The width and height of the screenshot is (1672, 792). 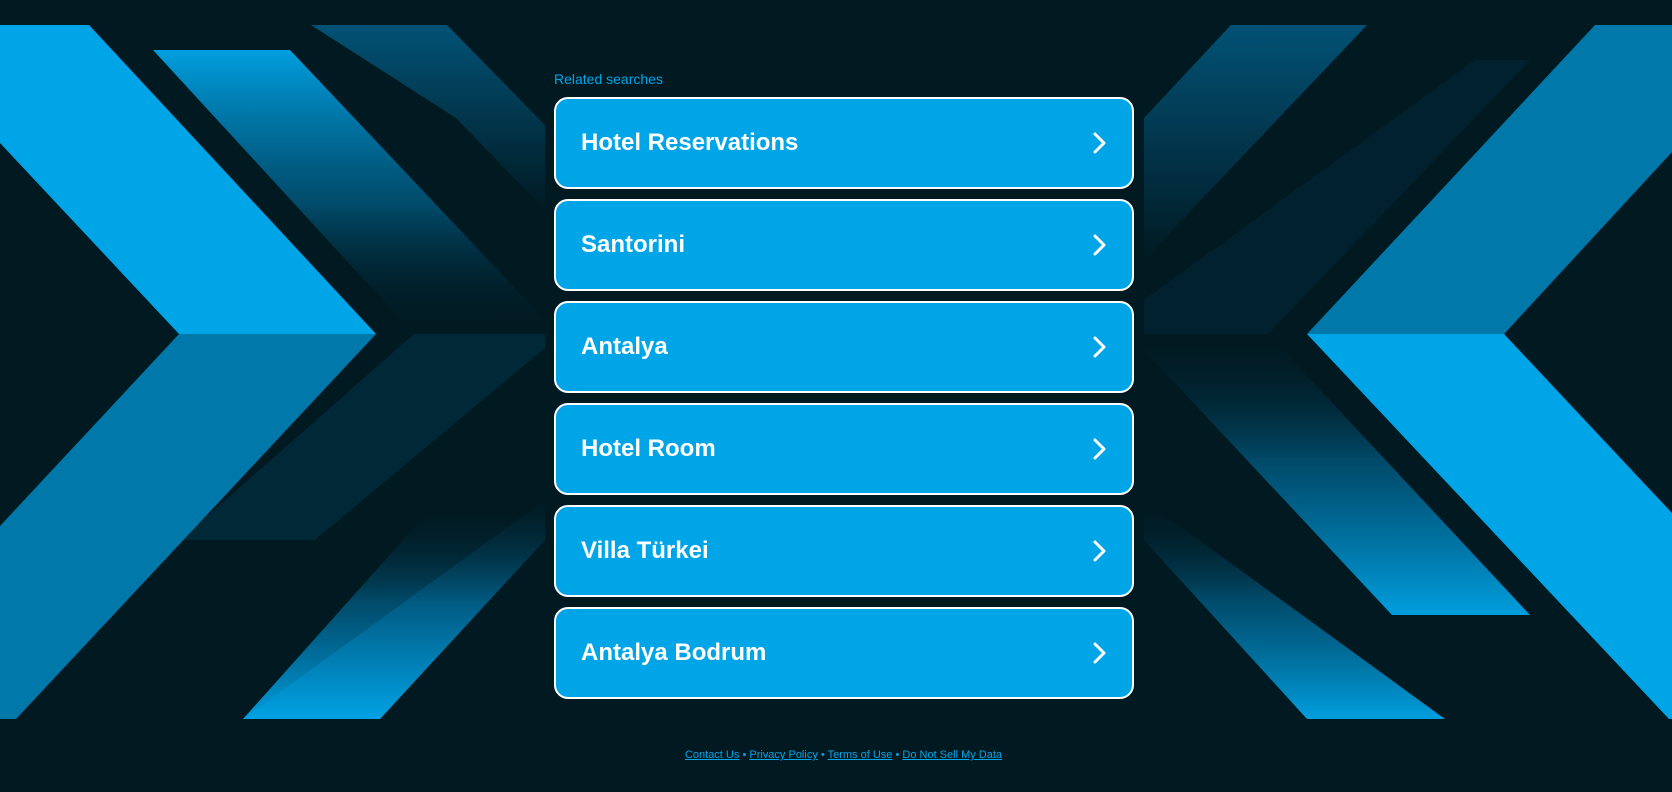 I want to click on related-search-label: Antalya, so click(x=624, y=346).